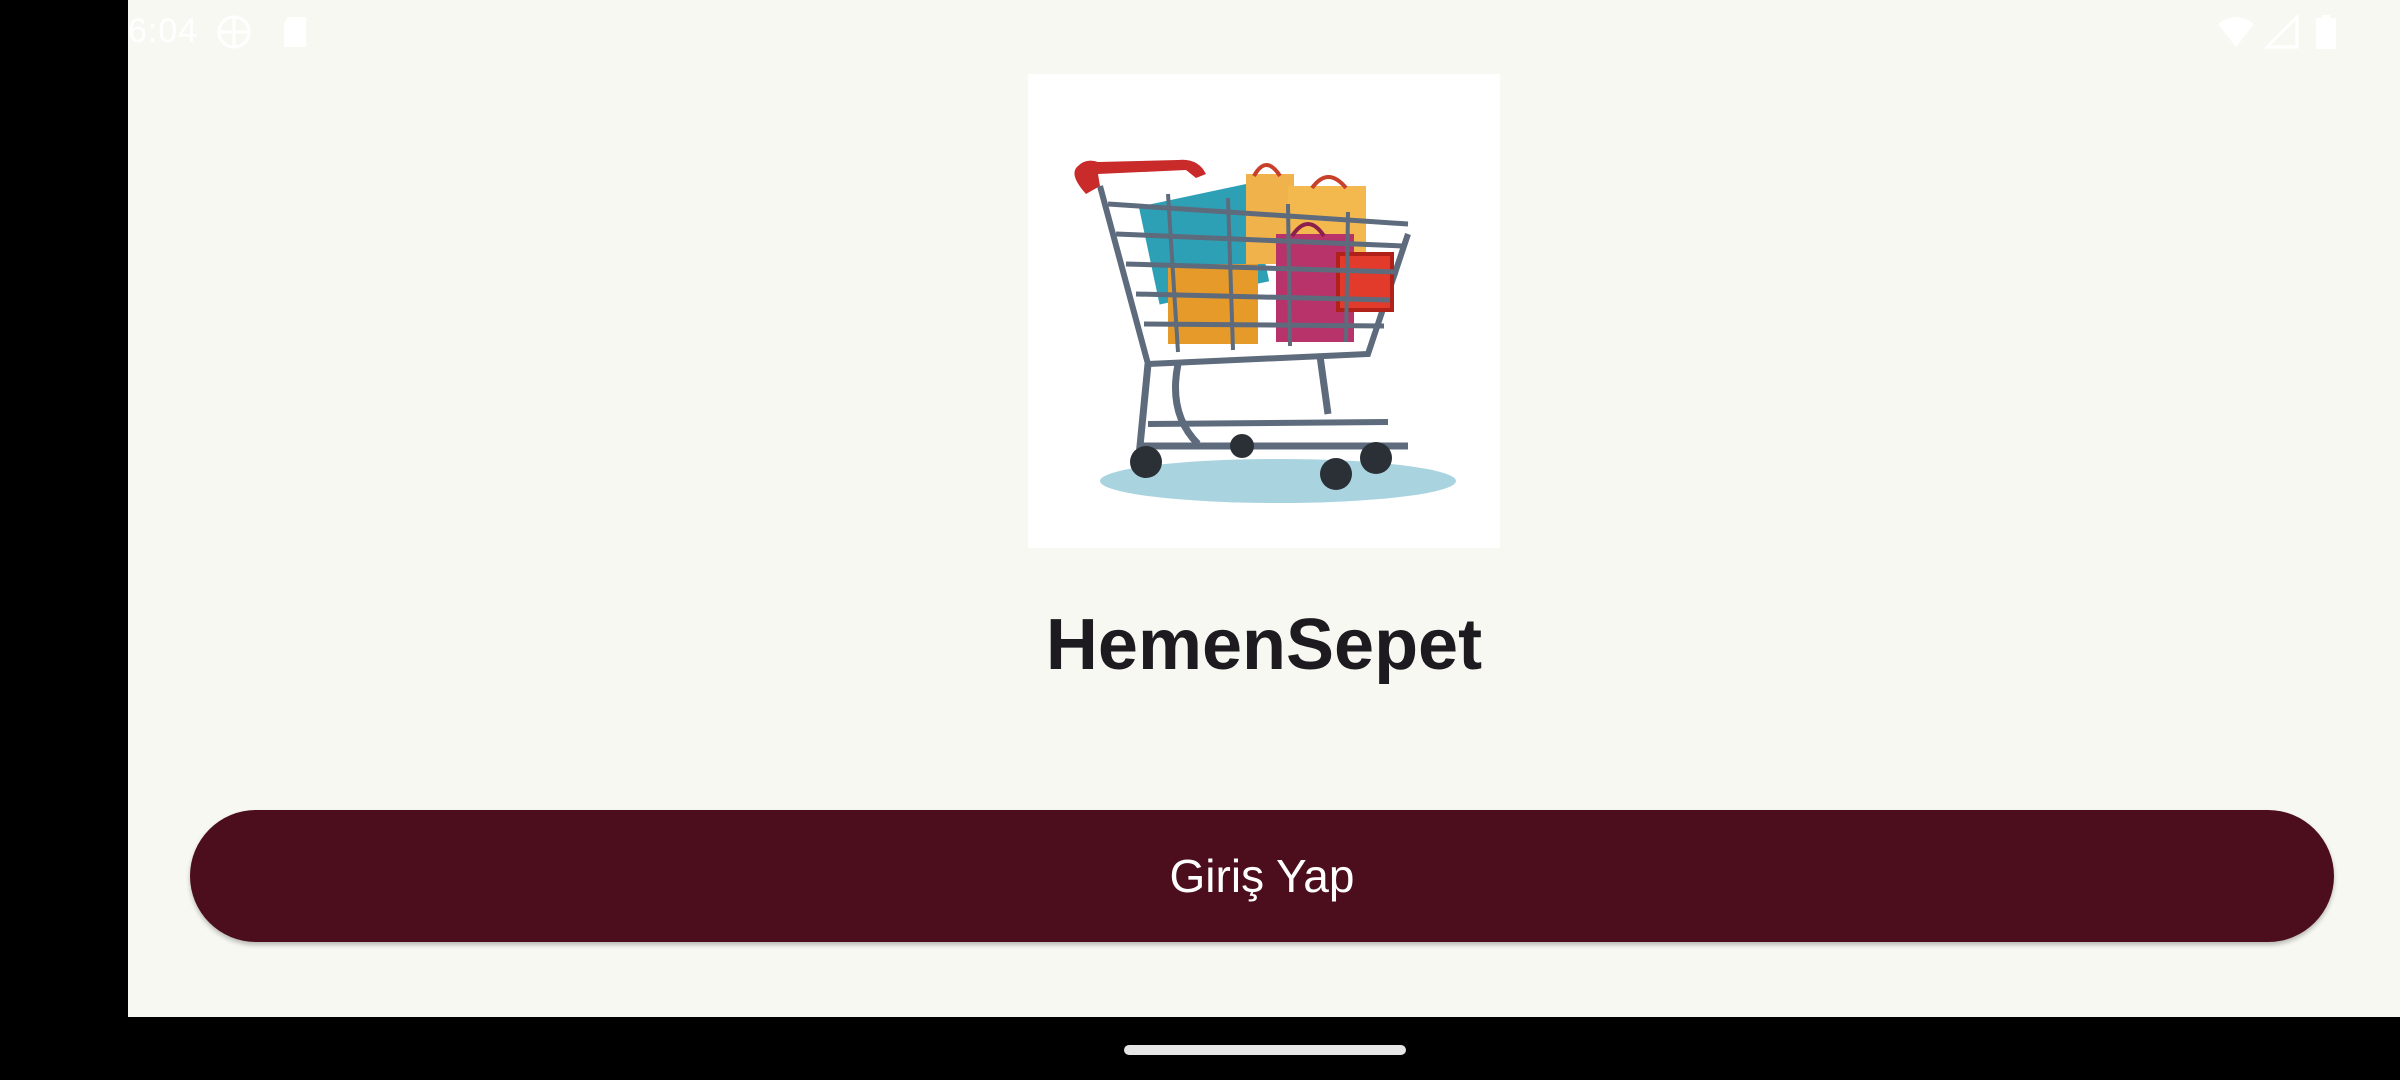 The width and height of the screenshot is (2400, 1080). I want to click on app-title: HemenSepet, so click(1264, 645).